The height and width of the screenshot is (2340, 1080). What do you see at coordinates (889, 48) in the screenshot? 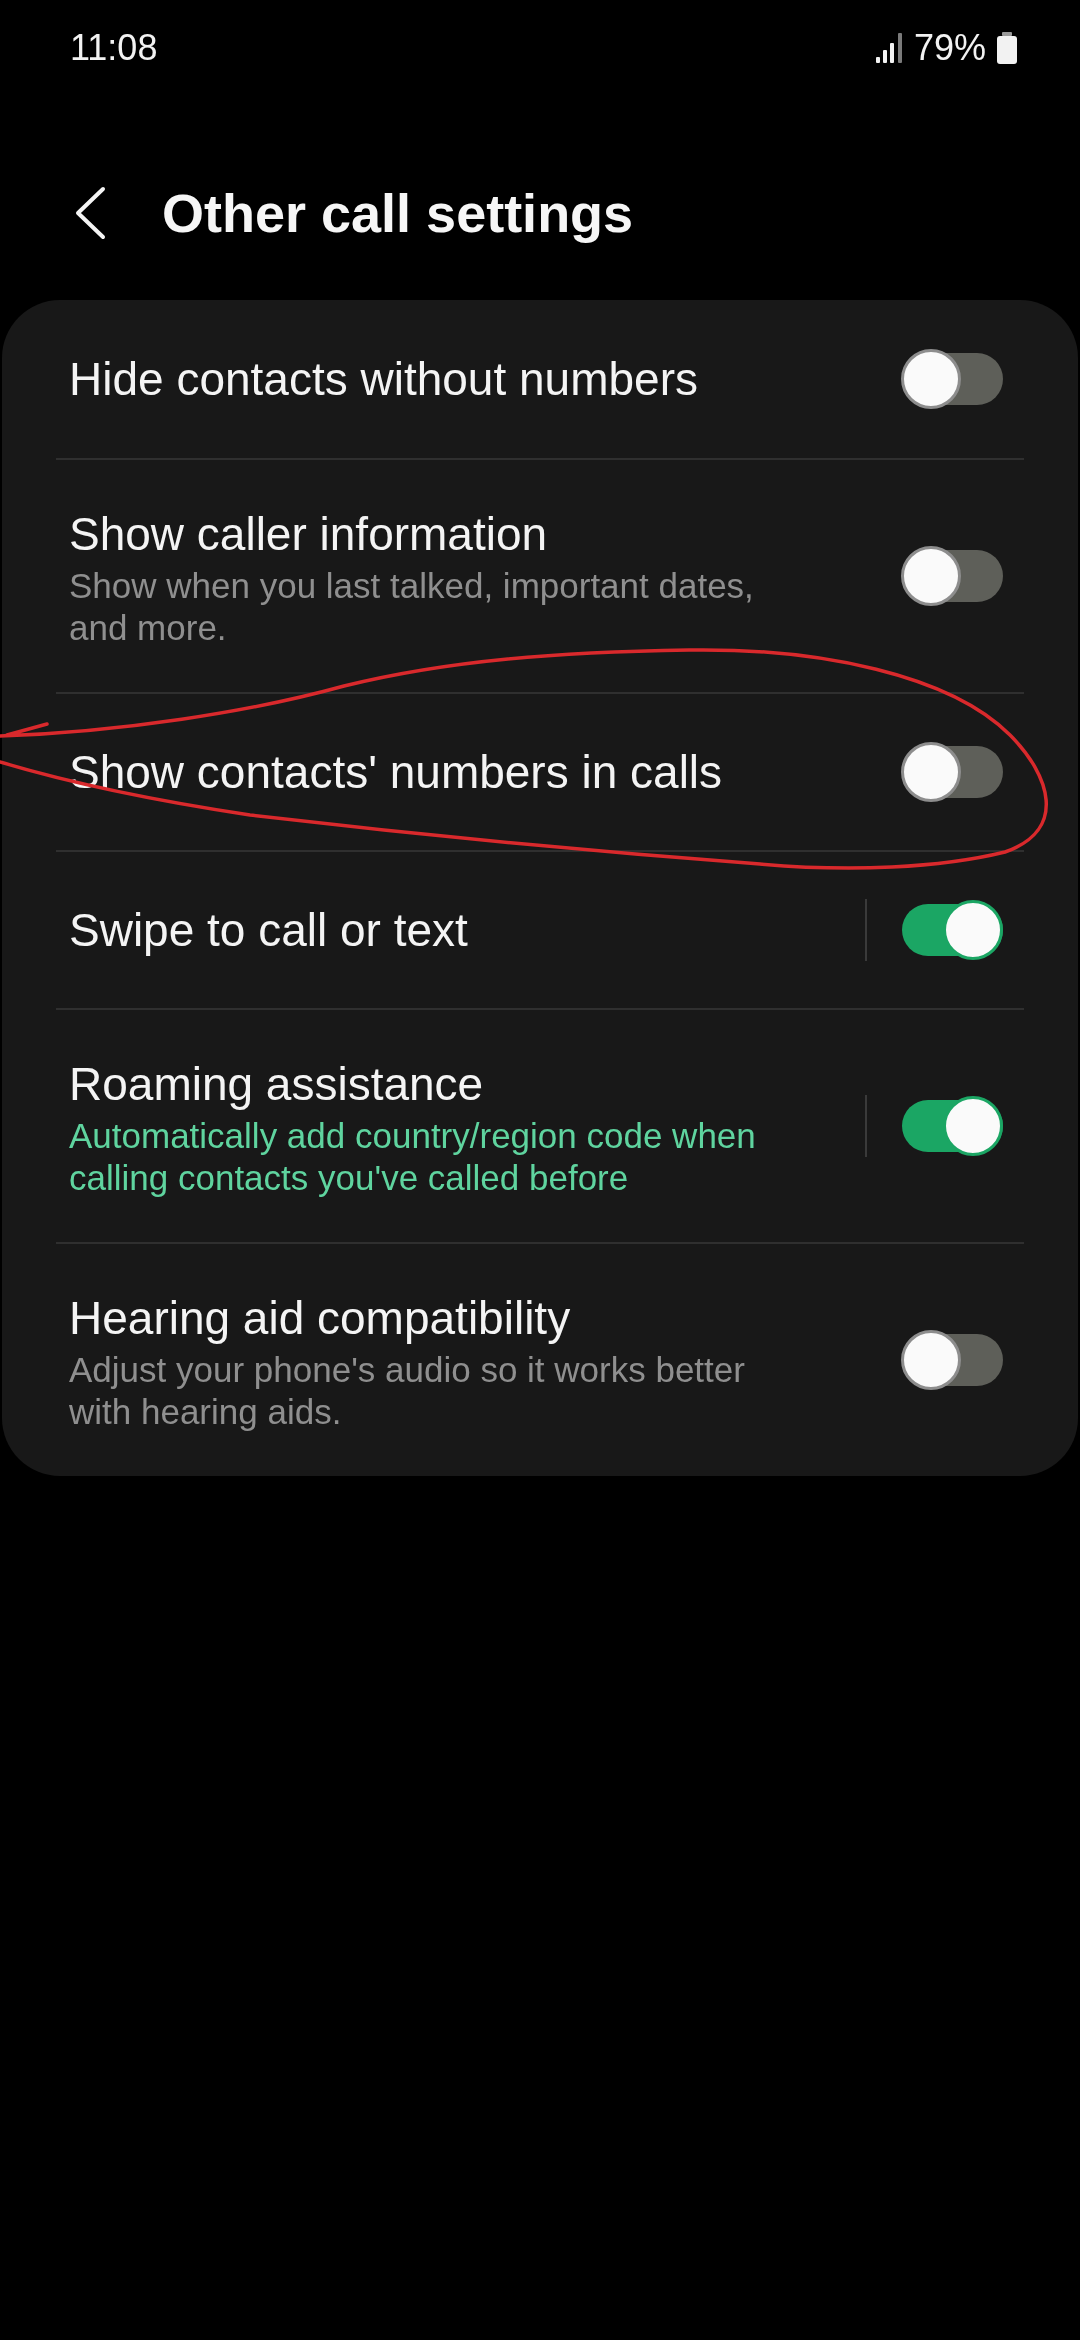
I see `signal-icon` at bounding box center [889, 48].